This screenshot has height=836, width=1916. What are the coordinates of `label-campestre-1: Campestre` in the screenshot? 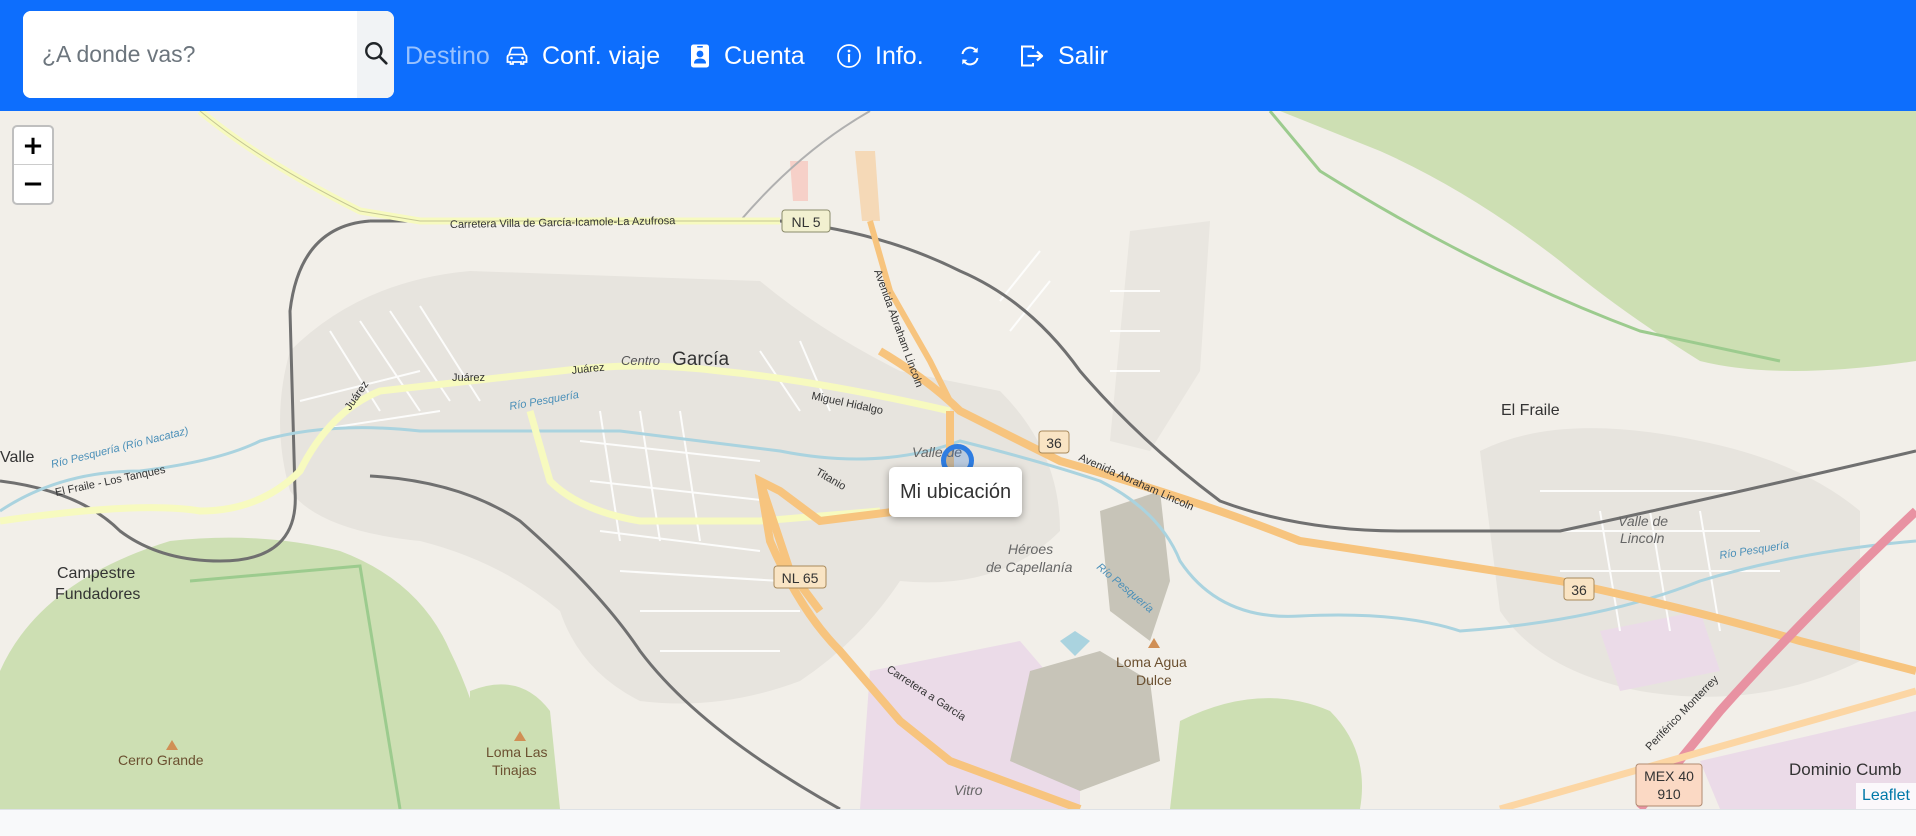 It's located at (96, 573).